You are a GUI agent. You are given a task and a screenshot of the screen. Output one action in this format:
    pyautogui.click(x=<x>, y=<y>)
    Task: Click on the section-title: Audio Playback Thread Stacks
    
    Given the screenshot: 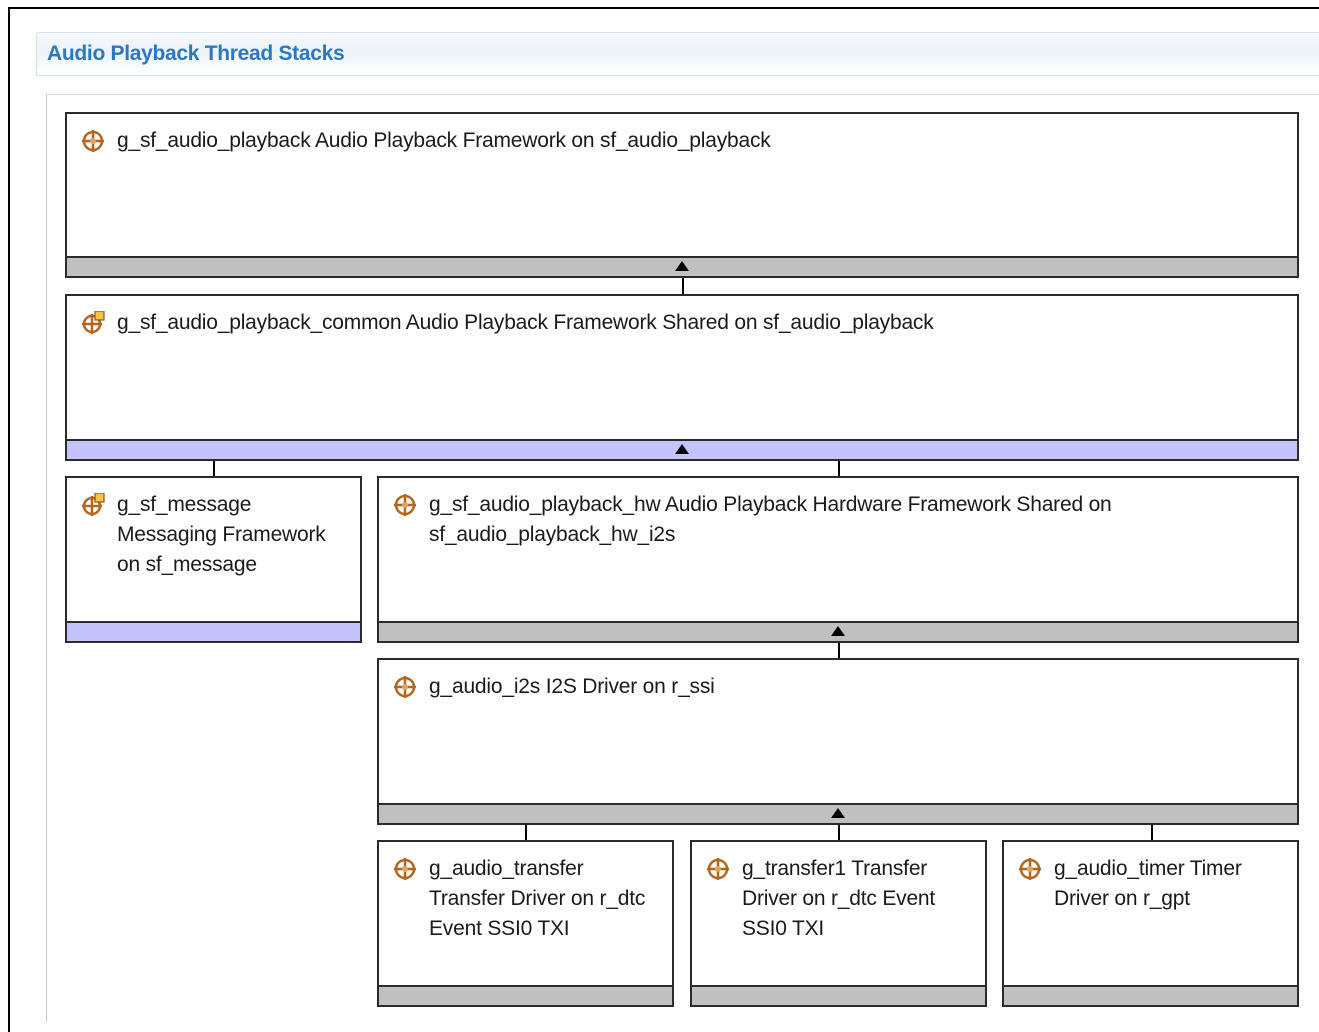 What is the action you would take?
    pyautogui.click(x=196, y=53)
    